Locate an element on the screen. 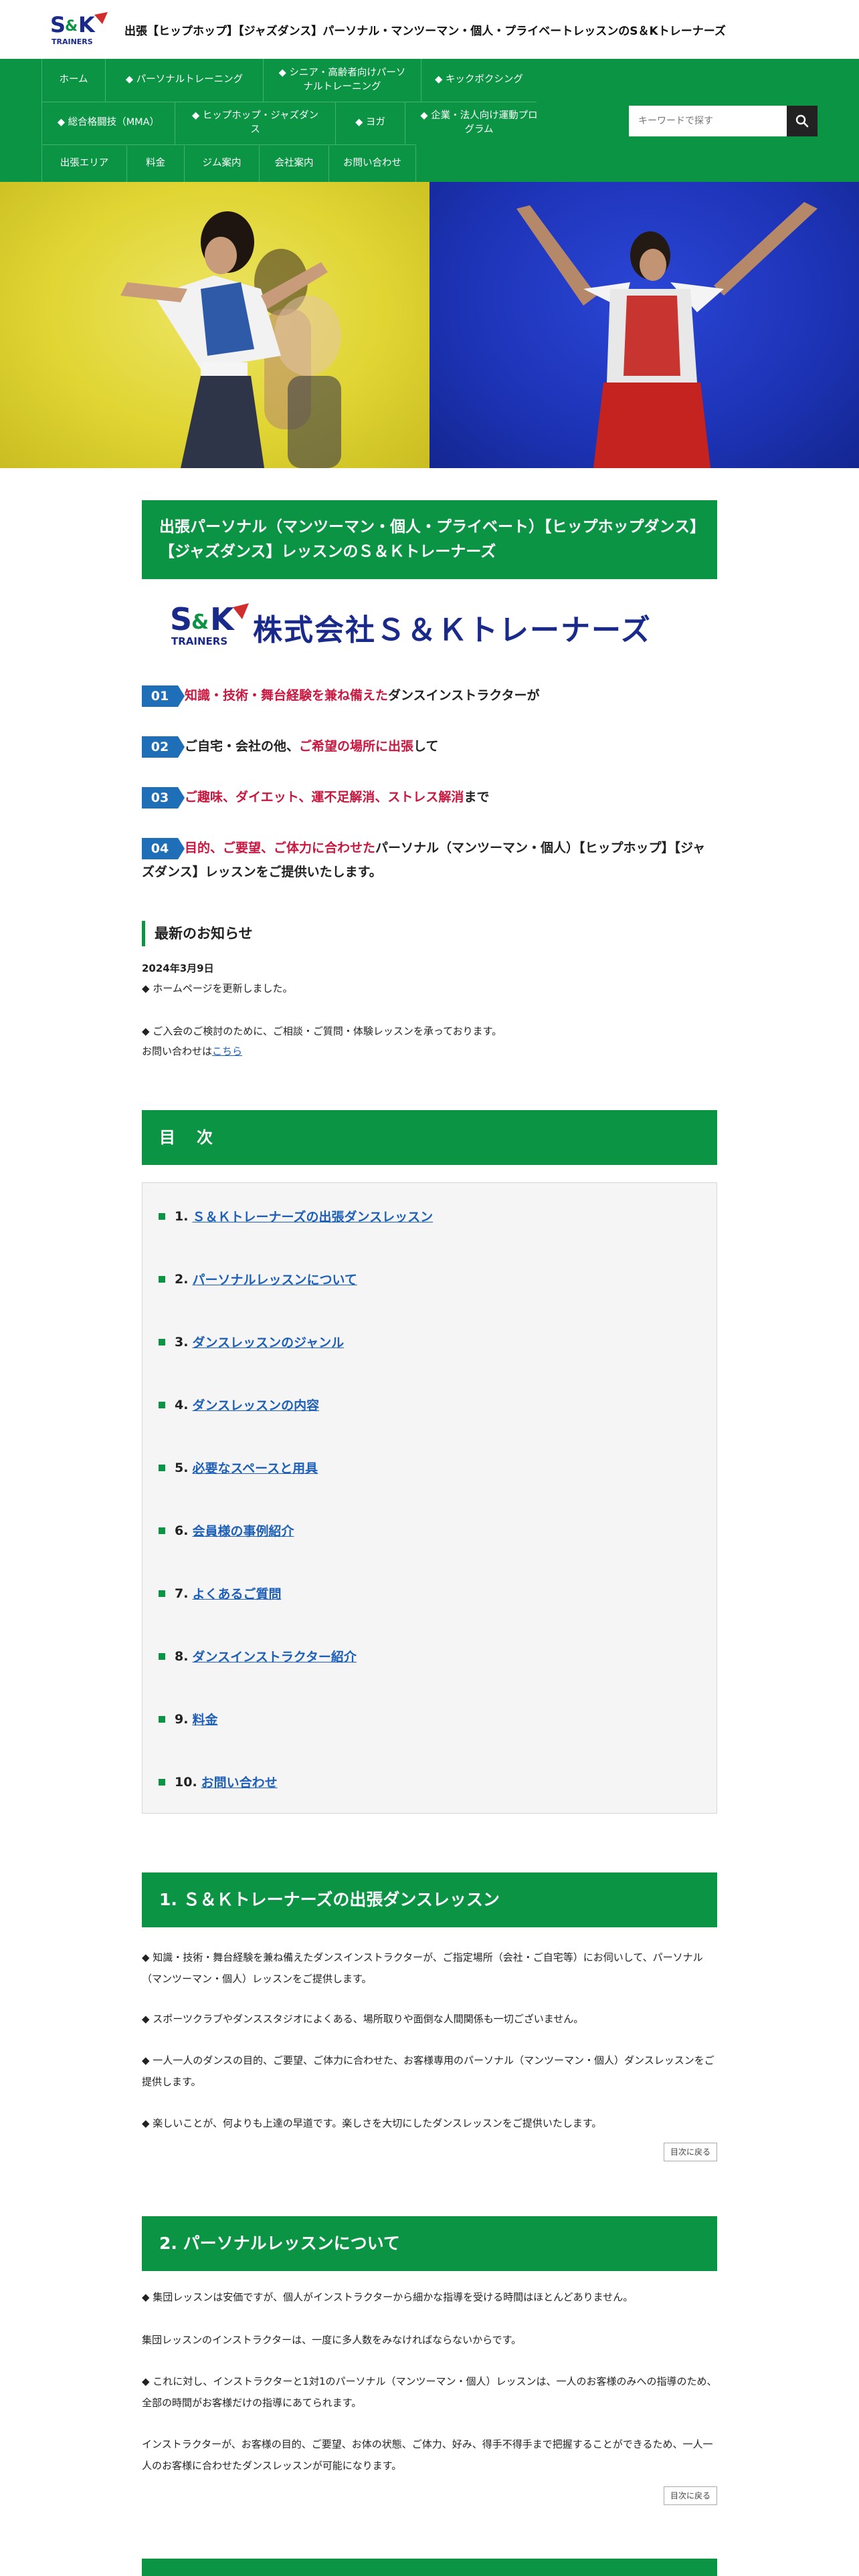  toc-number: 9. is located at coordinates (182, 1719).